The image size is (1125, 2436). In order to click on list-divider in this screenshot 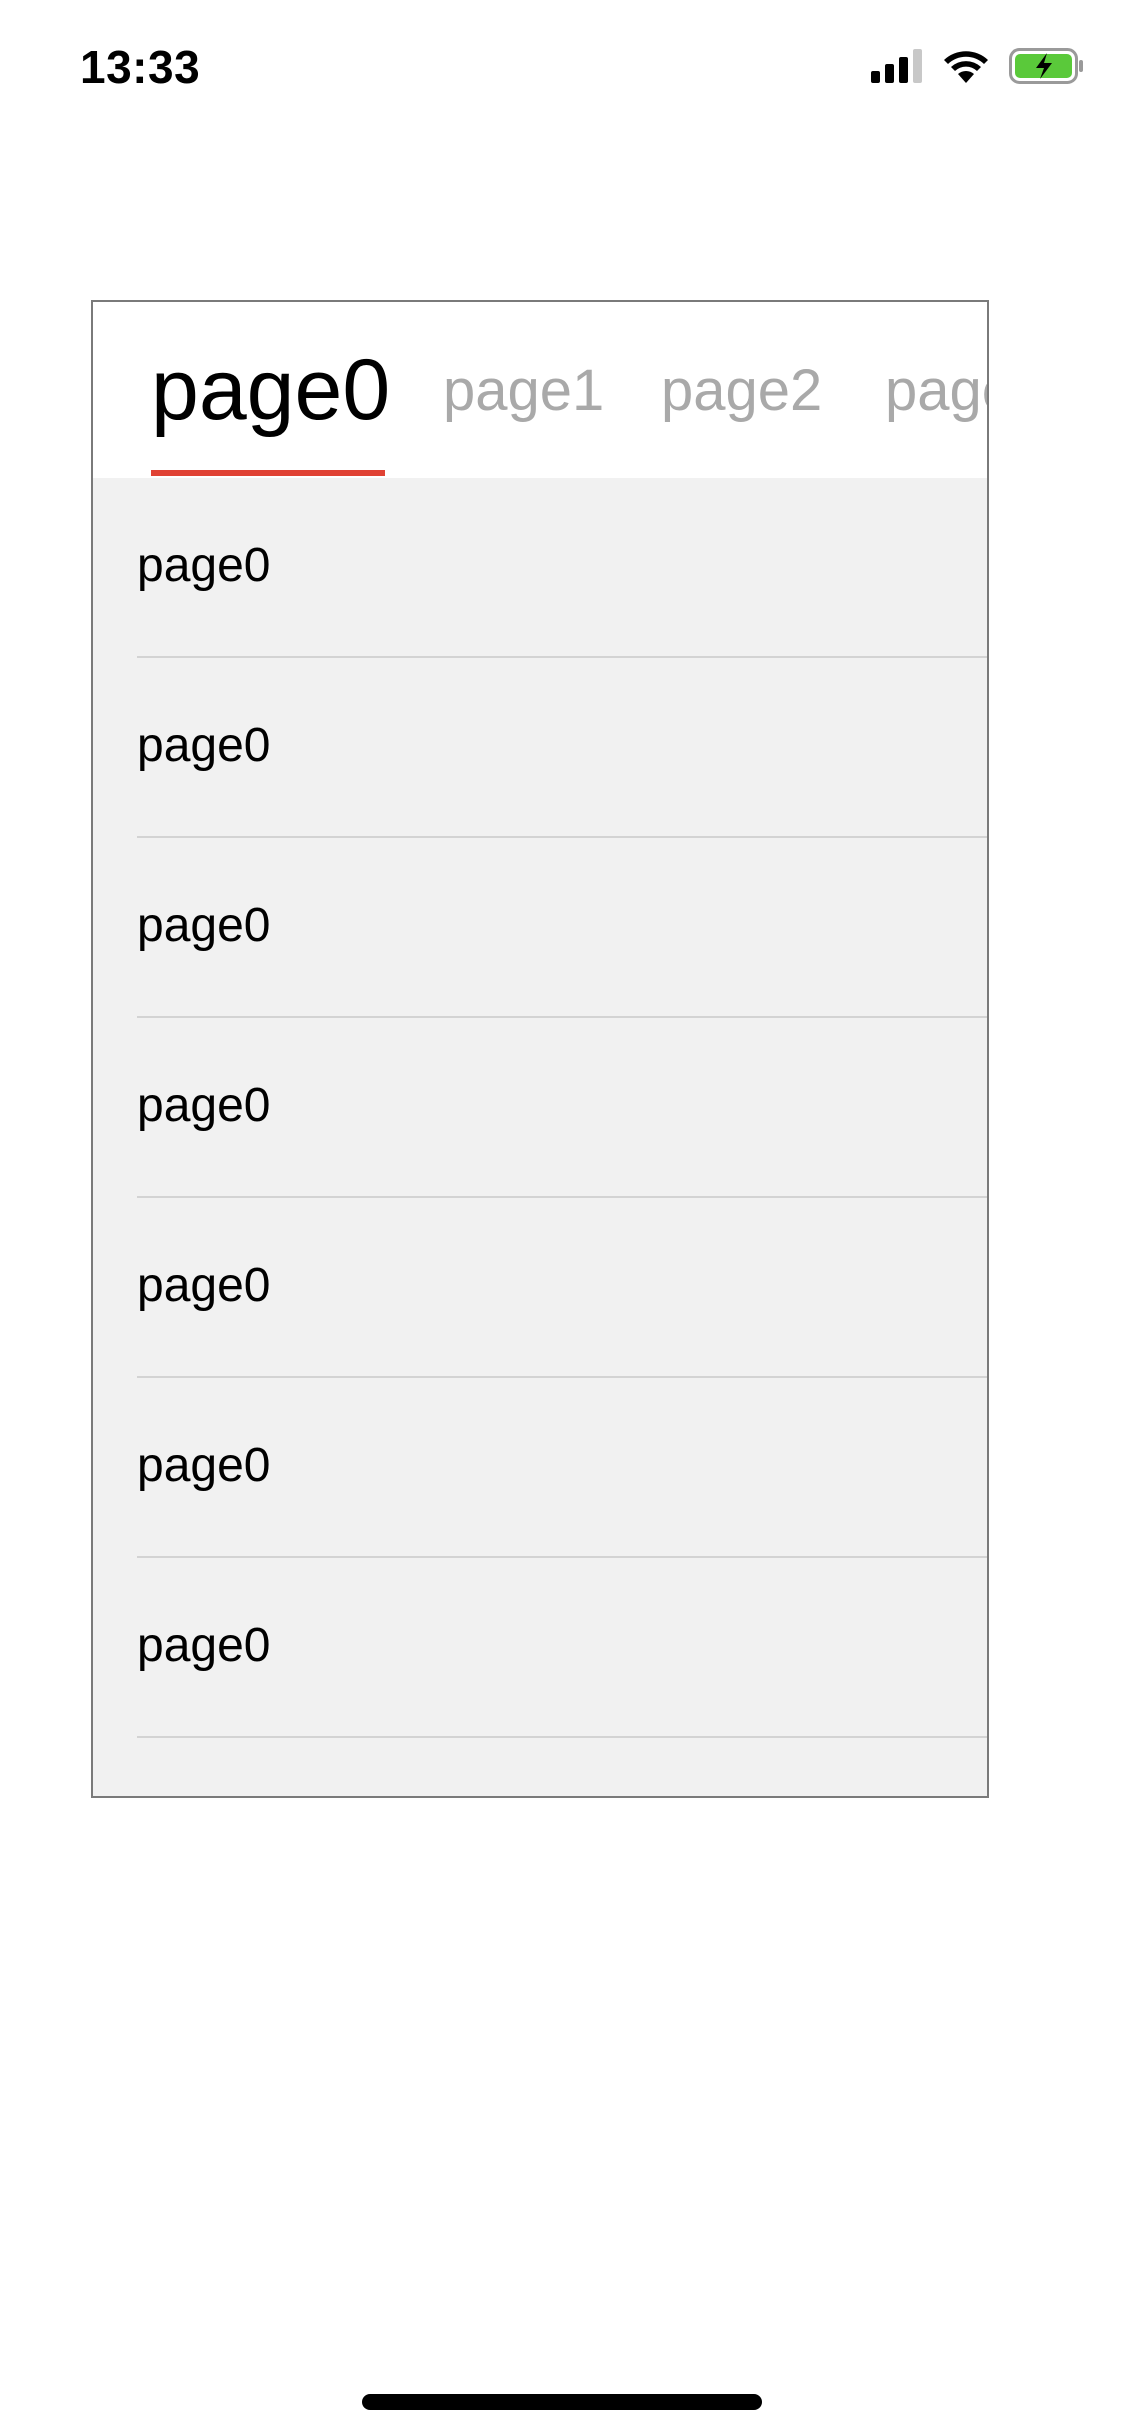, I will do `click(562, 1737)`.